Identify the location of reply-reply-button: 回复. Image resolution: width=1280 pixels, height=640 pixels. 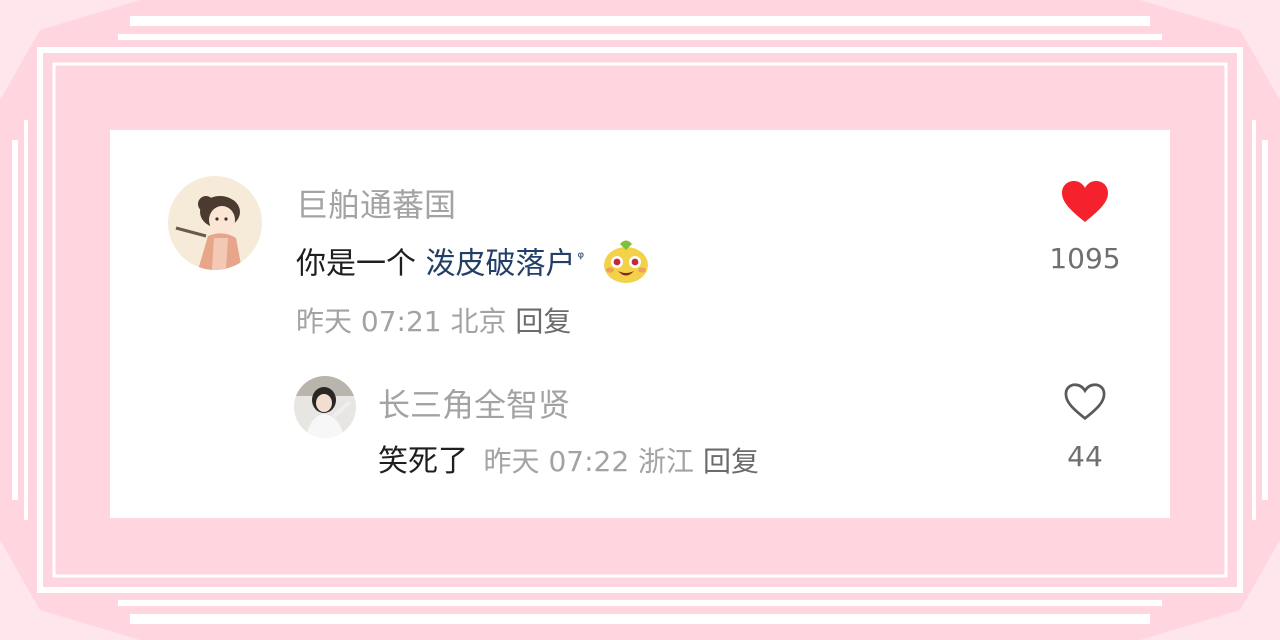
(731, 461).